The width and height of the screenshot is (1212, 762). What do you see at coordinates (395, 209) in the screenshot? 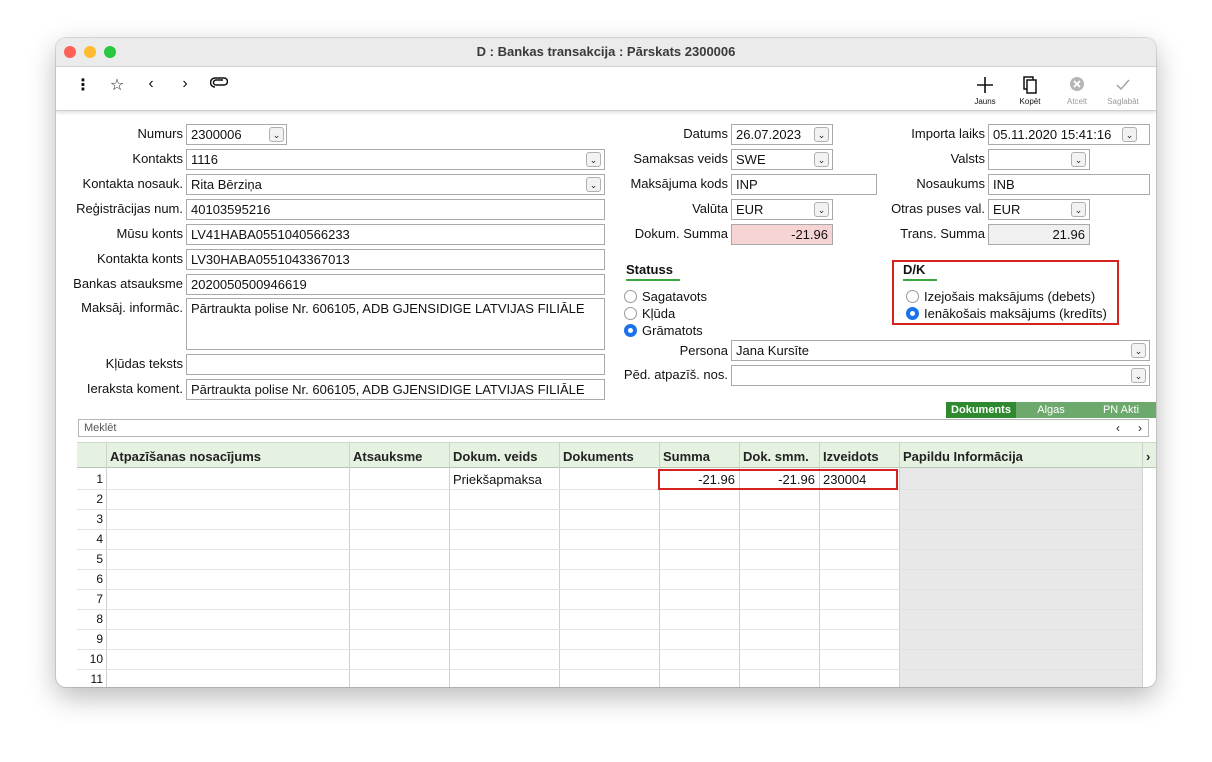
I see `registracijas-num-field: 40103595216` at bounding box center [395, 209].